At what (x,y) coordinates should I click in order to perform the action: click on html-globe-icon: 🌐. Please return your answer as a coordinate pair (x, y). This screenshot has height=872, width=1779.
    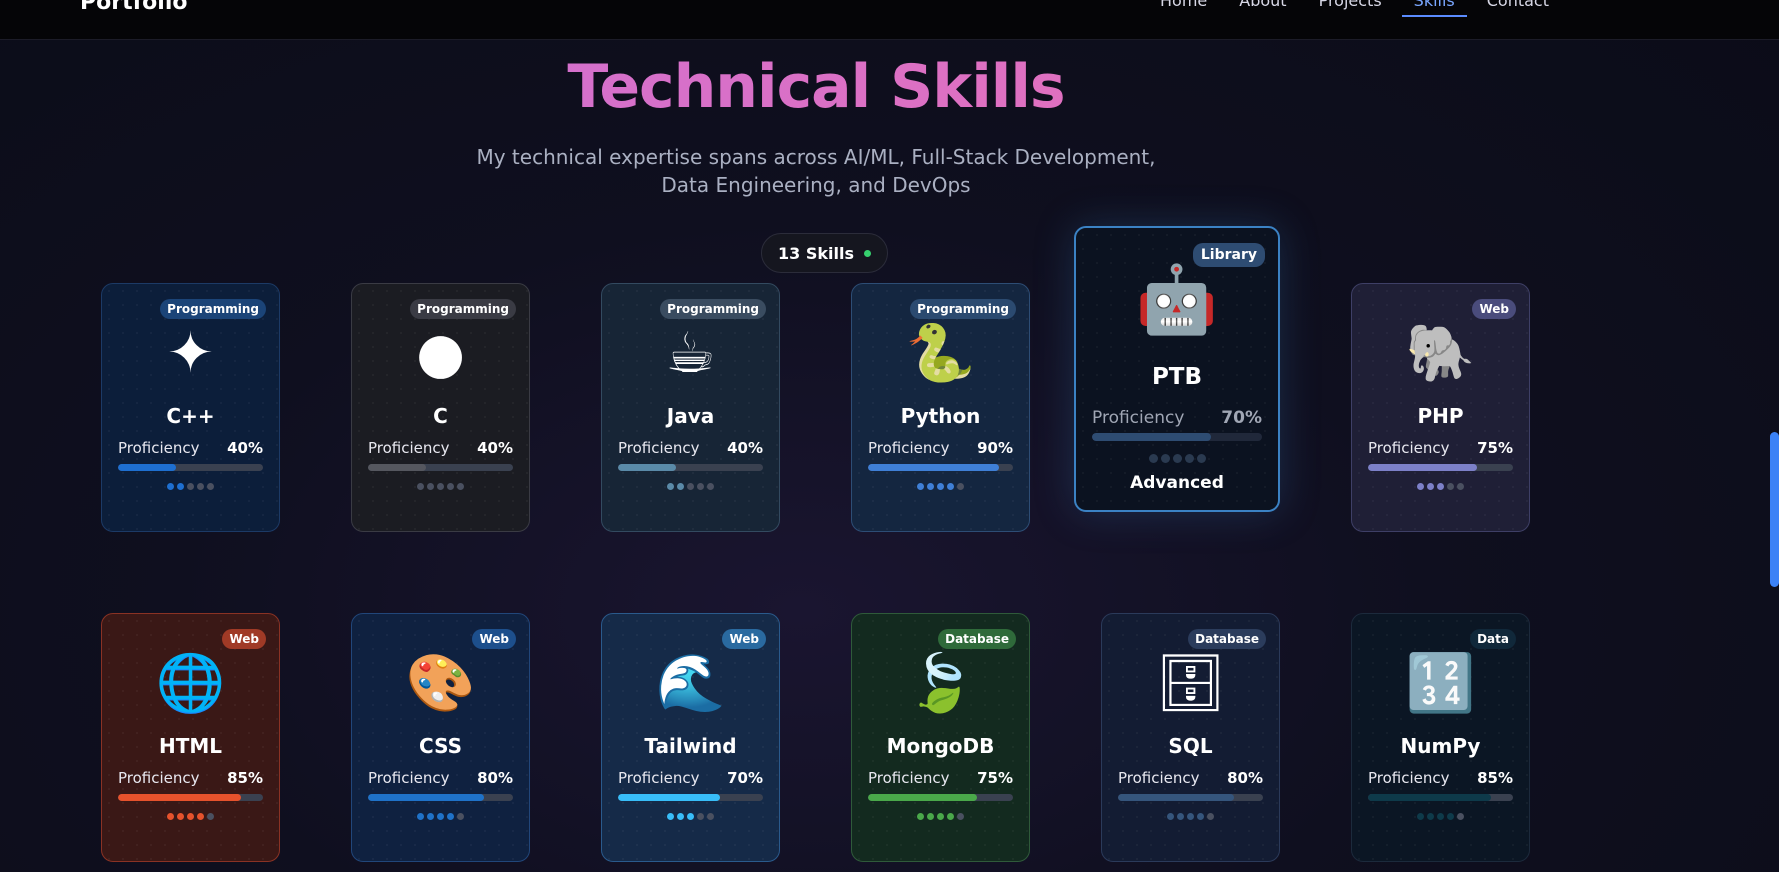
    Looking at the image, I should click on (190, 683).